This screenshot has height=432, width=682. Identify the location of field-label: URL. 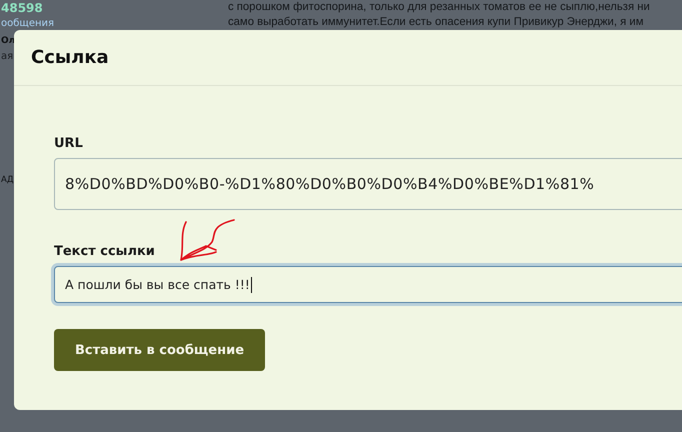
(68, 144).